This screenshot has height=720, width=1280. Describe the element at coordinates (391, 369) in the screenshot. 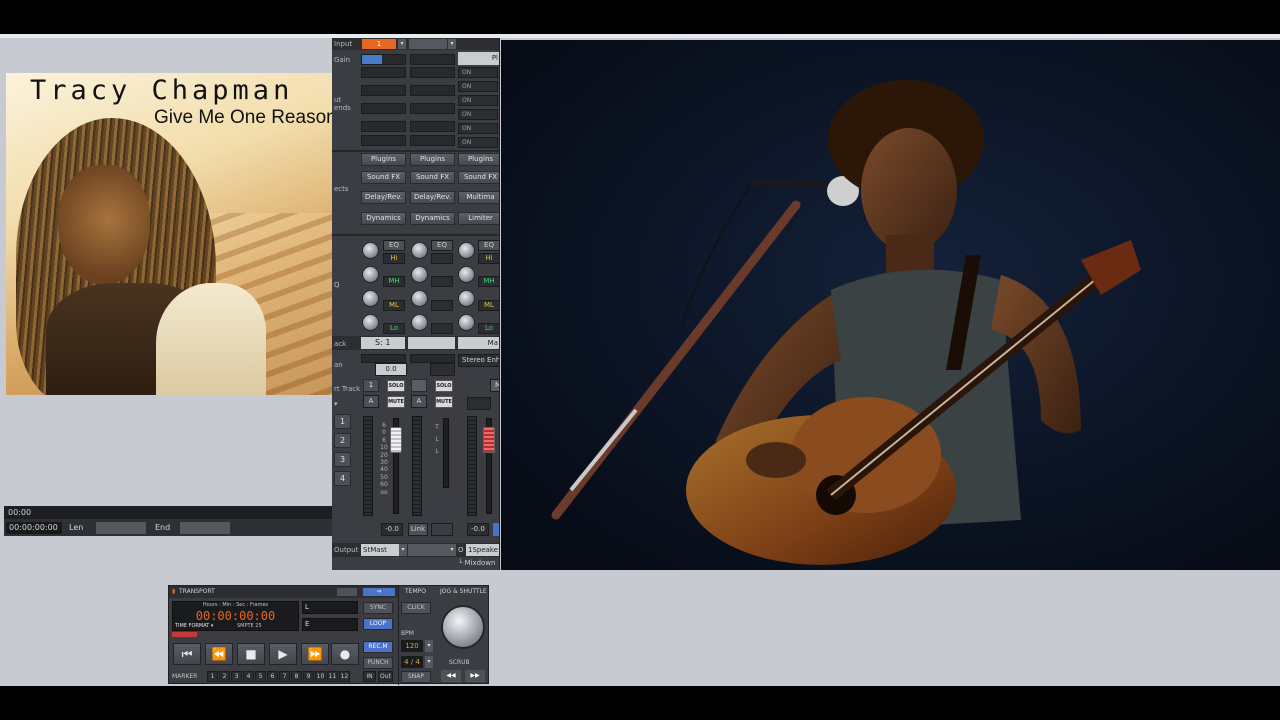

I see `pan-value: 0.0` at that location.